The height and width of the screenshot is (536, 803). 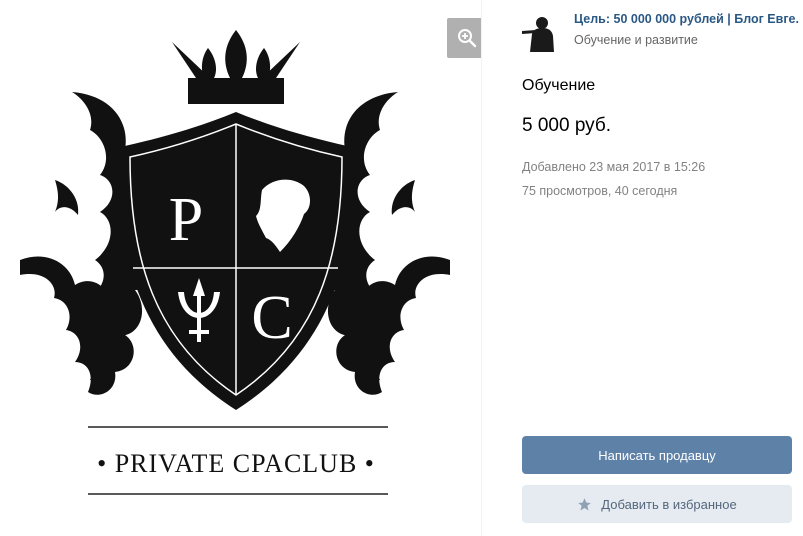 I want to click on seller-avatar, so click(x=541, y=33).